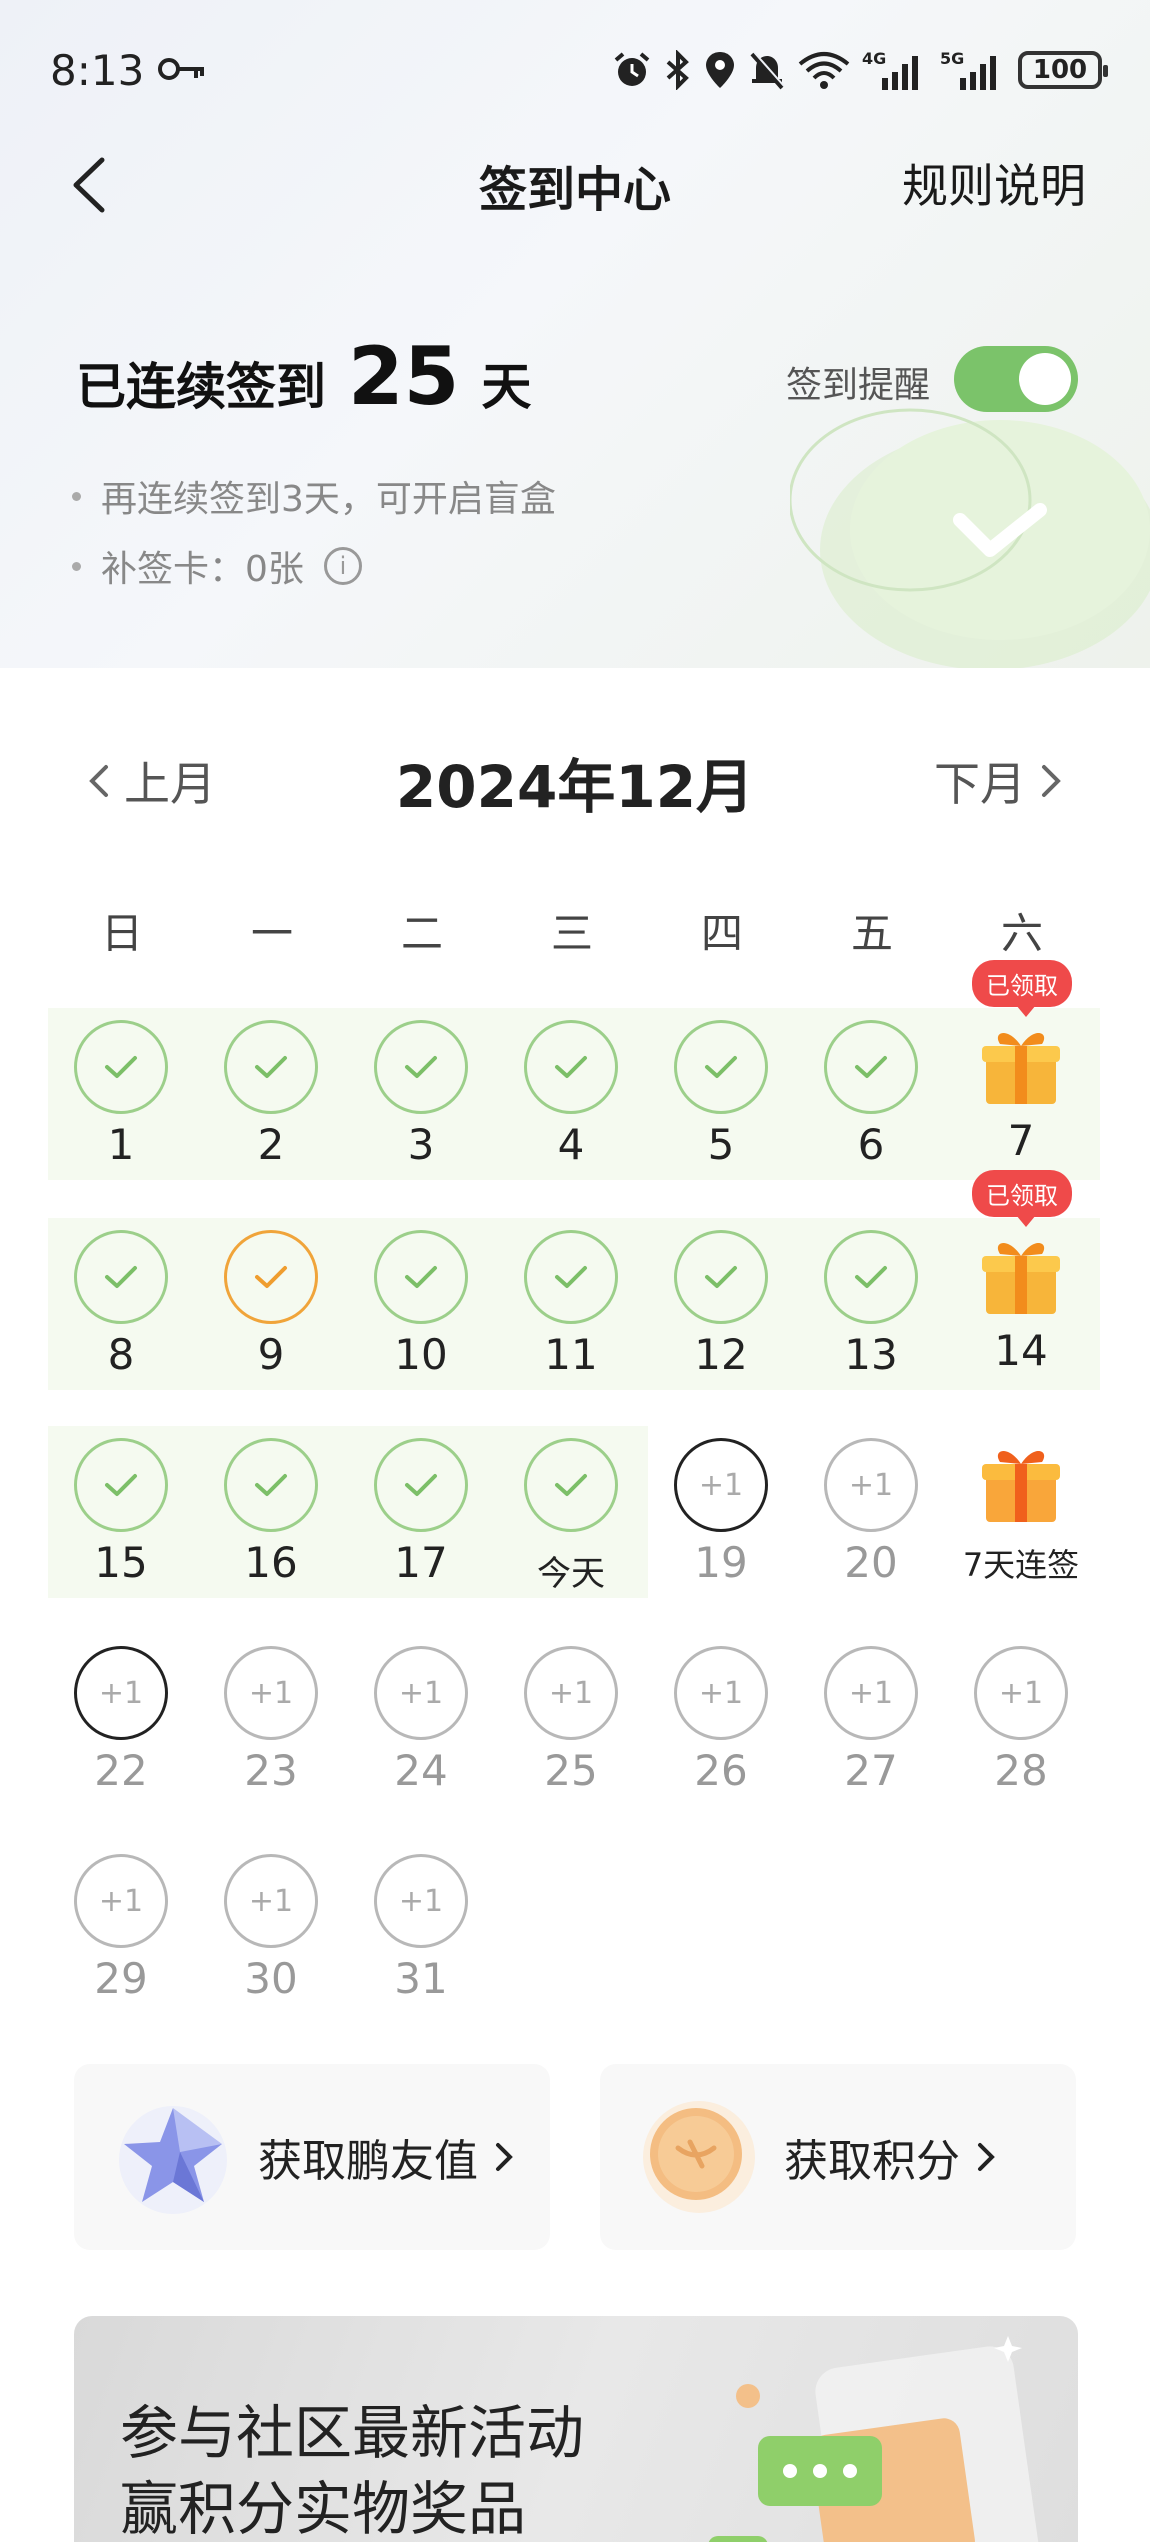  What do you see at coordinates (271, 1354) in the screenshot?
I see `day-number: 9` at bounding box center [271, 1354].